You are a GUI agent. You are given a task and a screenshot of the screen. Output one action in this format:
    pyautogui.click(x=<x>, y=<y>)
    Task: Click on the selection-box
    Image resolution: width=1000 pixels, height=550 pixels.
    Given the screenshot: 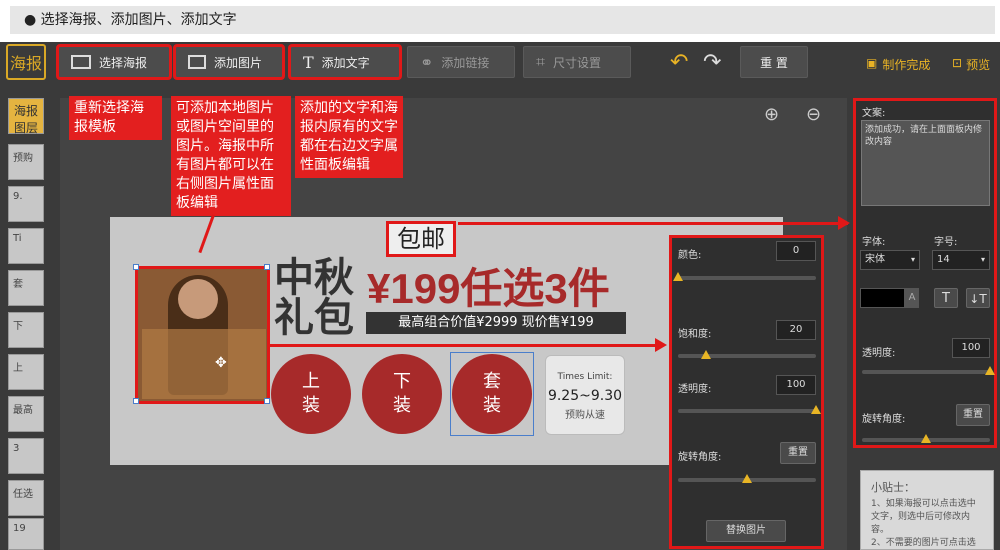 What is the action you would take?
    pyautogui.click(x=492, y=394)
    